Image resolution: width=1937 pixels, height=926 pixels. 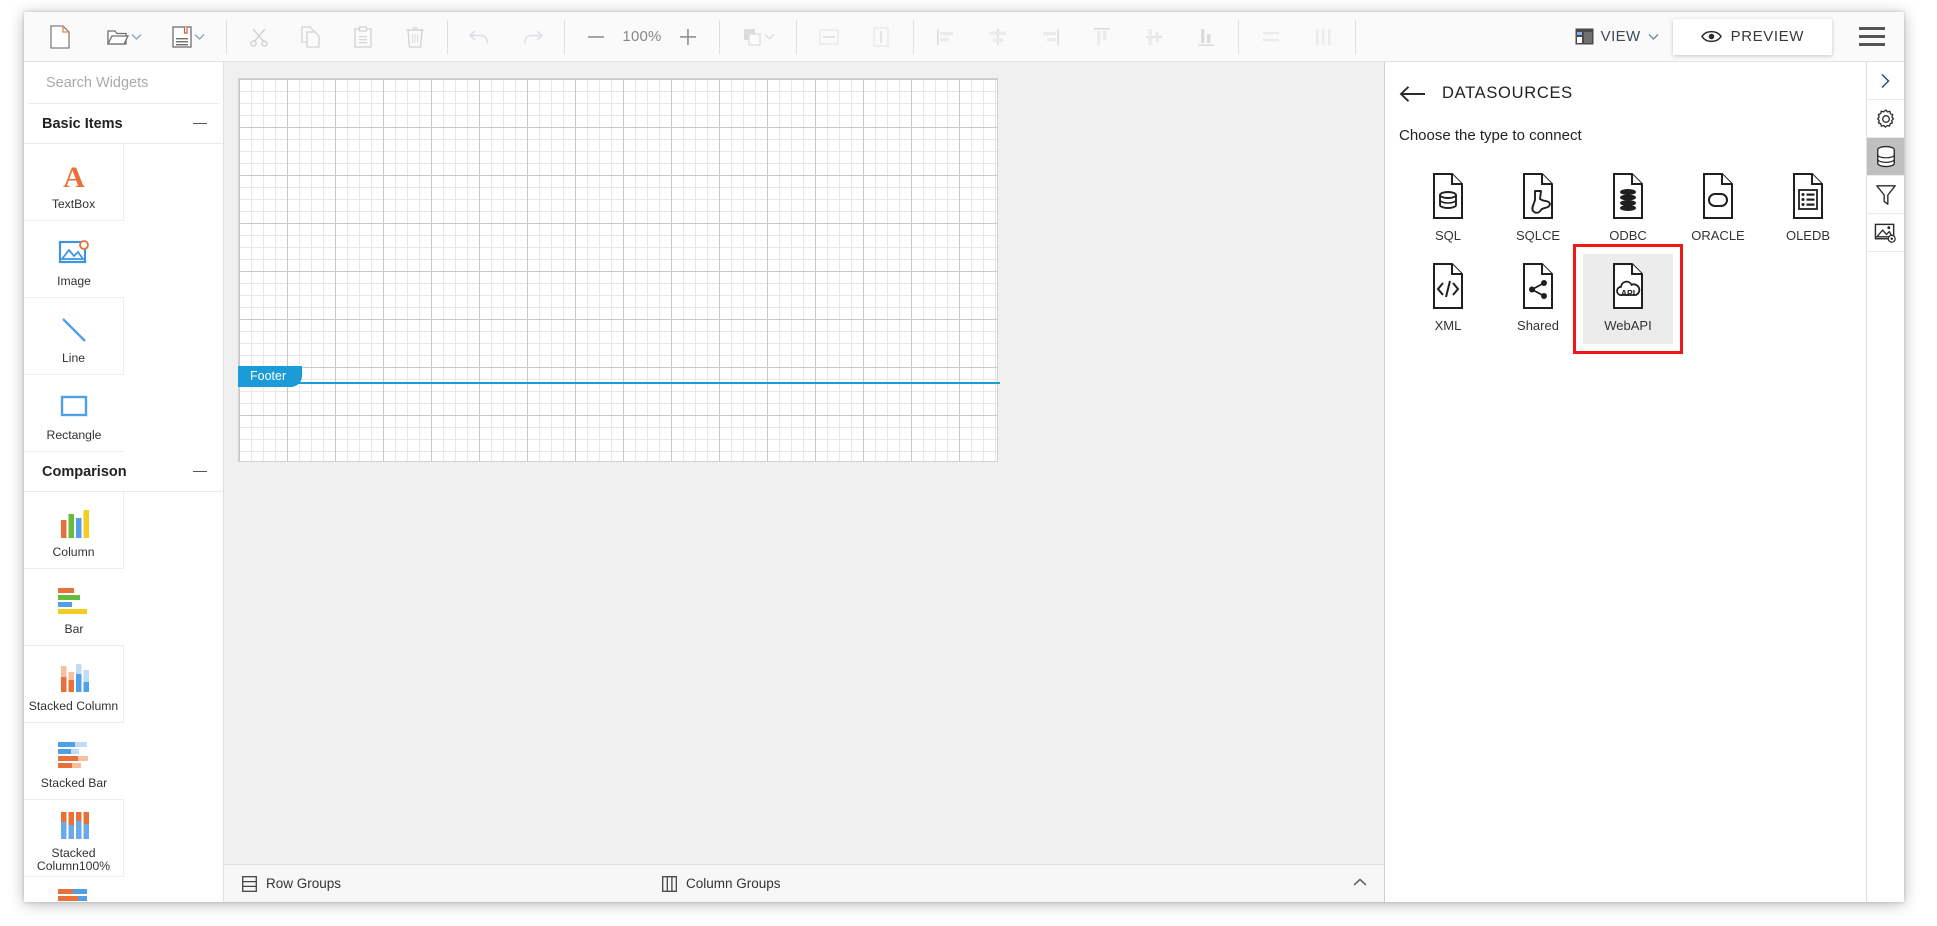 I want to click on resources-button, so click(x=1885, y=233).